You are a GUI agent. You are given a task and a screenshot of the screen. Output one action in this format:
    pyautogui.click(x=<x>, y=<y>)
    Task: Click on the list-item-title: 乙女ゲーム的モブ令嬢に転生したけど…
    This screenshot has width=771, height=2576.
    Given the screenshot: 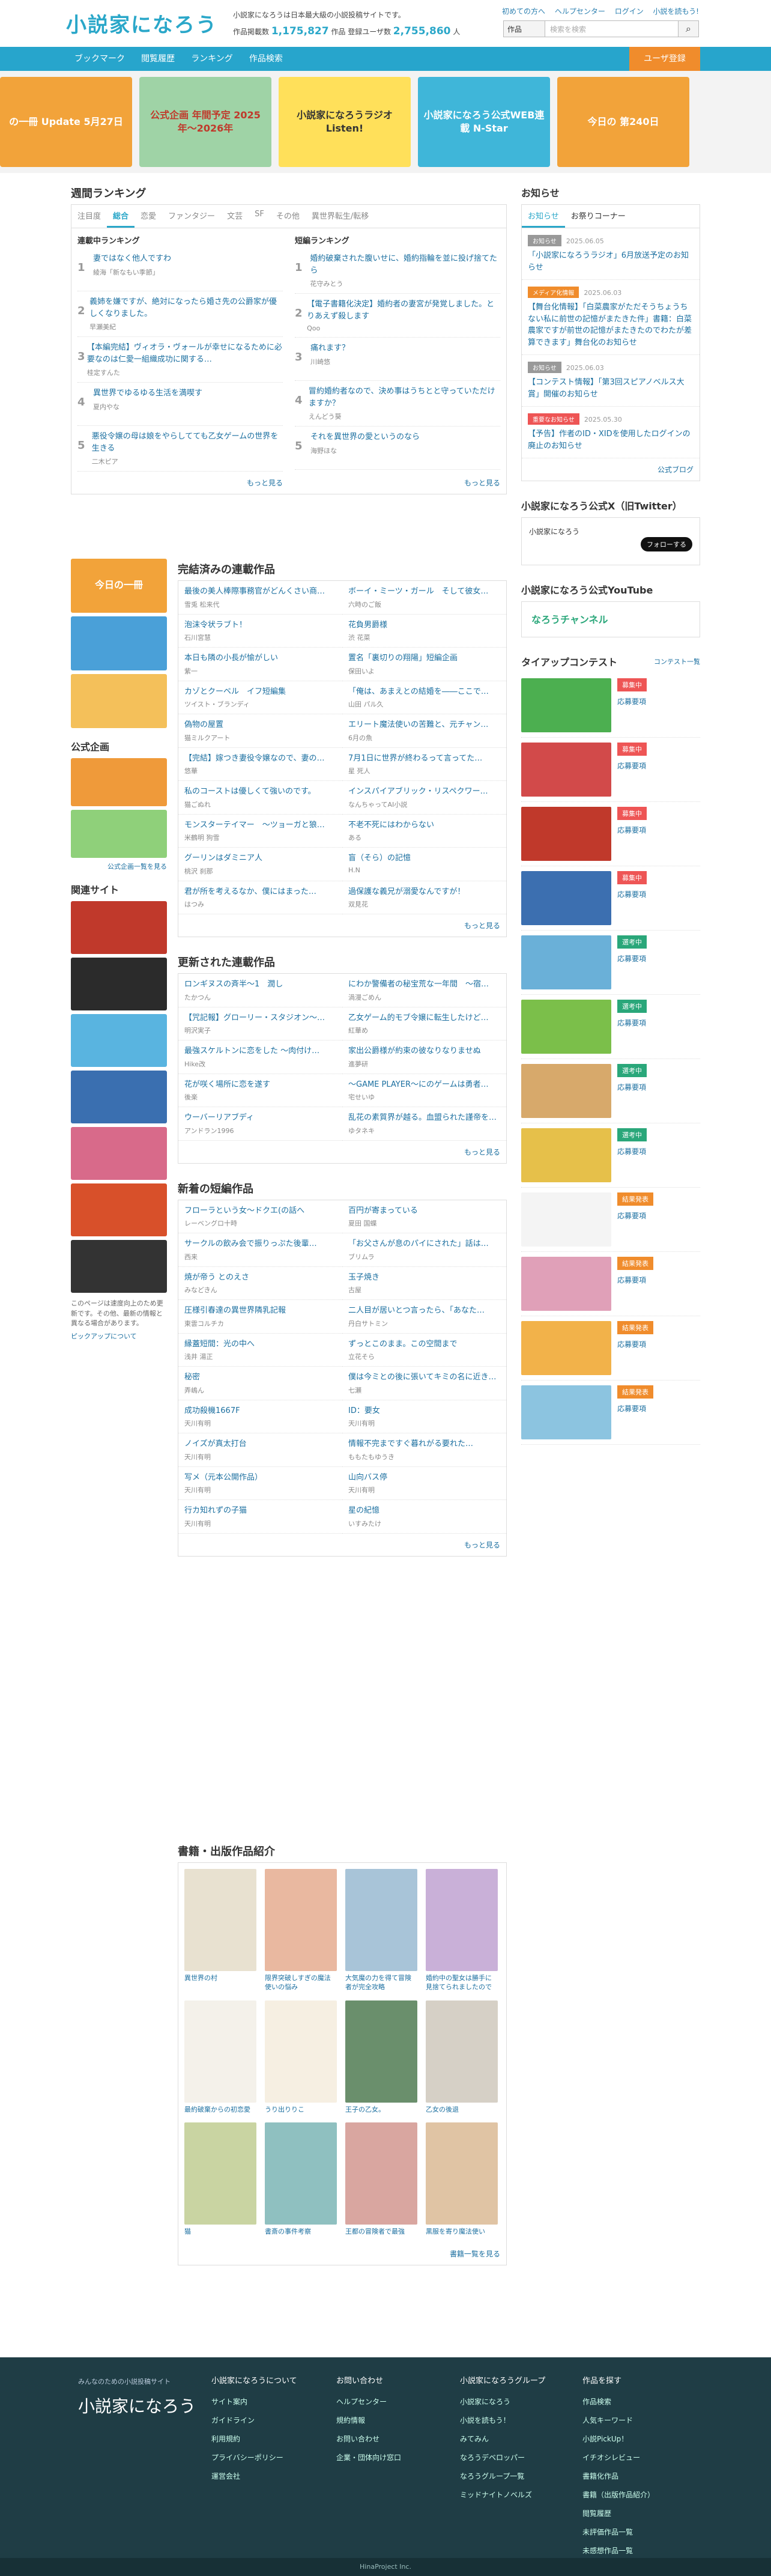 What is the action you would take?
    pyautogui.click(x=424, y=1018)
    